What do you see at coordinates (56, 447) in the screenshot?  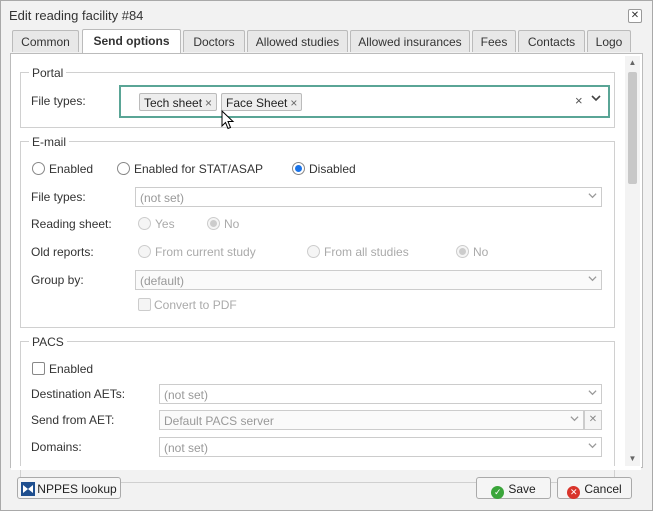 I see `domains-label: Domains:` at bounding box center [56, 447].